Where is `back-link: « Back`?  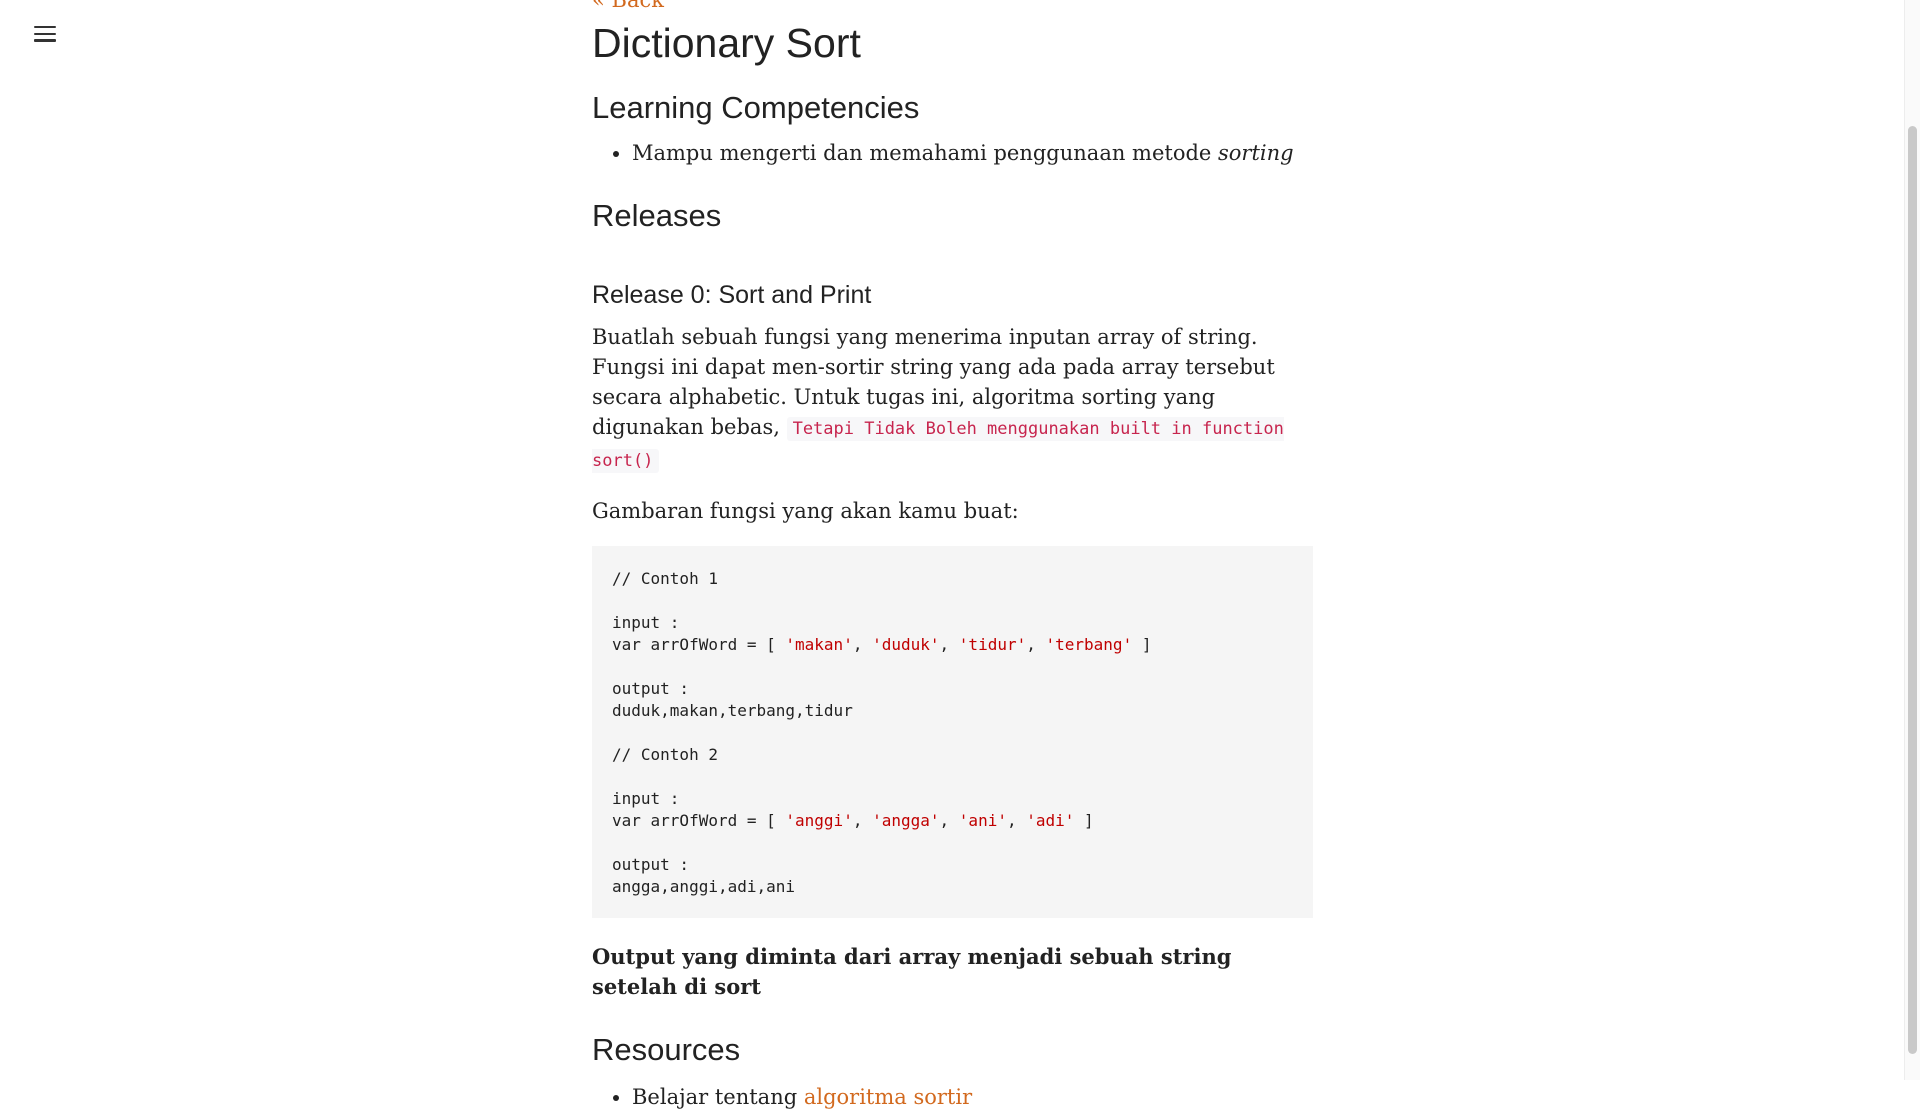 back-link: « Back is located at coordinates (952, 6).